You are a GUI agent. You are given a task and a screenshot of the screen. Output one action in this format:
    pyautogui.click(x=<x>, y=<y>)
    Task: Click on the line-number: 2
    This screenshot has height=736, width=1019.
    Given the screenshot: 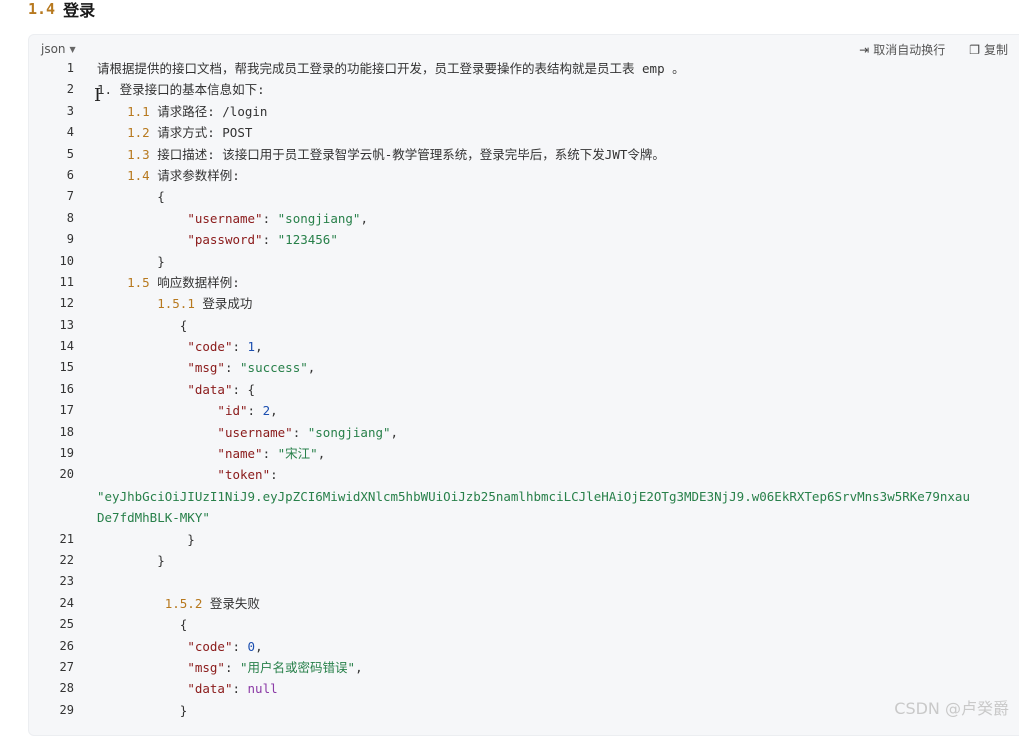 What is the action you would take?
    pyautogui.click(x=70, y=89)
    